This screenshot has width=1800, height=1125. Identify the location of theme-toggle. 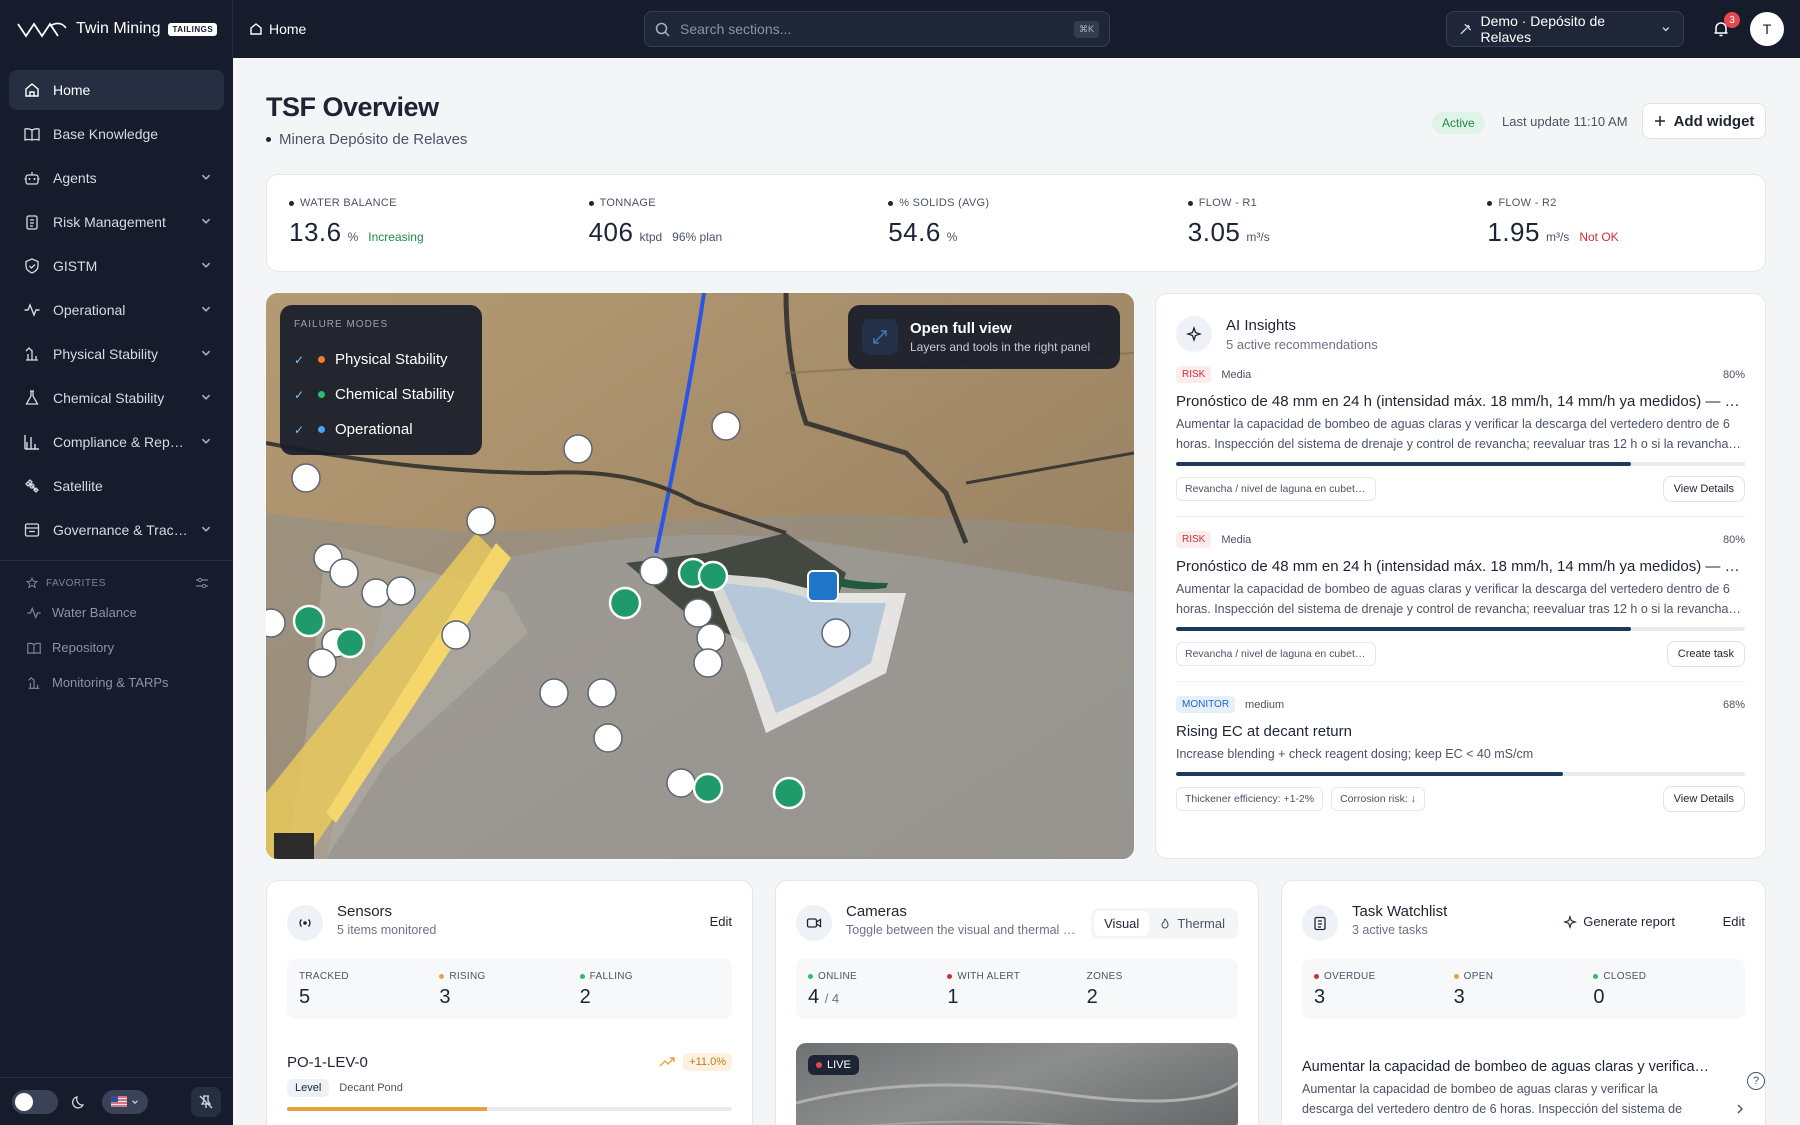
(35, 1101).